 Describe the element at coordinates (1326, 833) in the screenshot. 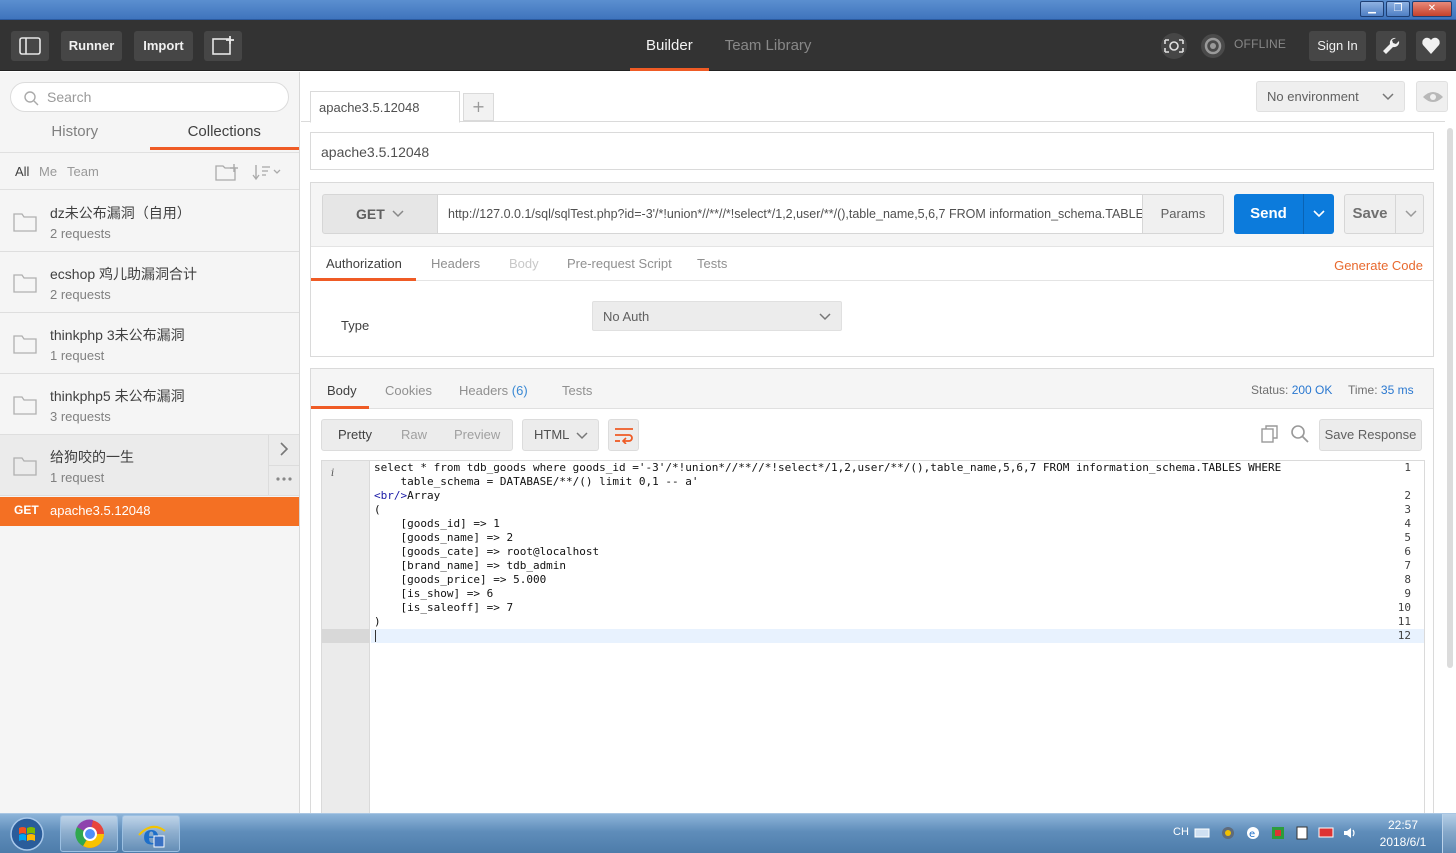

I see `tray-monitor-icon` at that location.